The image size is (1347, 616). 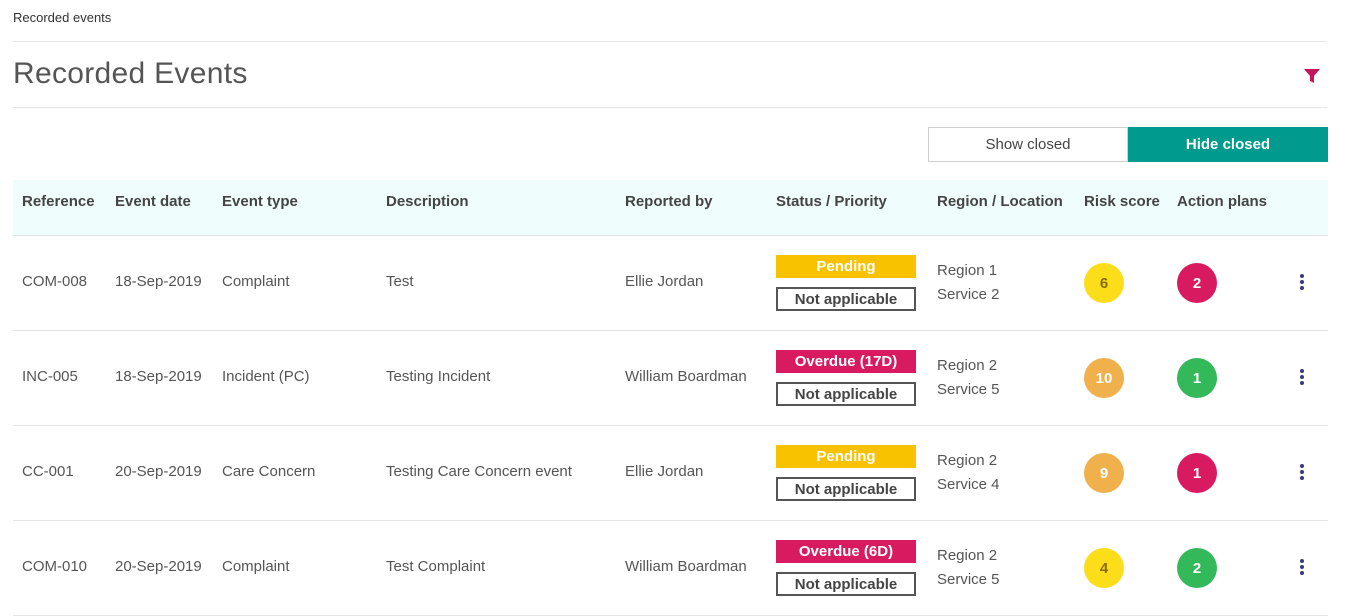 I want to click on column-header-risk-score: Risk score, so click(x=1122, y=207).